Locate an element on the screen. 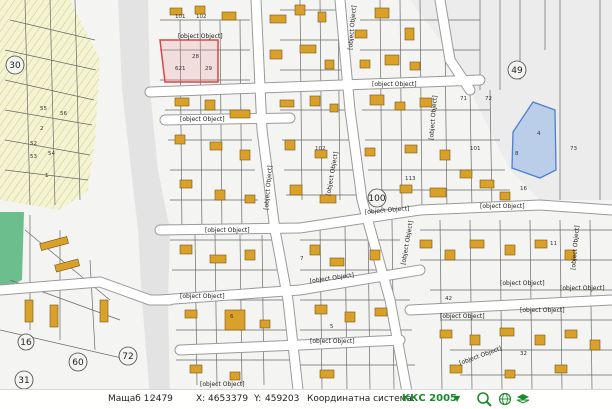 The height and width of the screenshot is (409, 612). svg-text: 42 is located at coordinates (448, 299).